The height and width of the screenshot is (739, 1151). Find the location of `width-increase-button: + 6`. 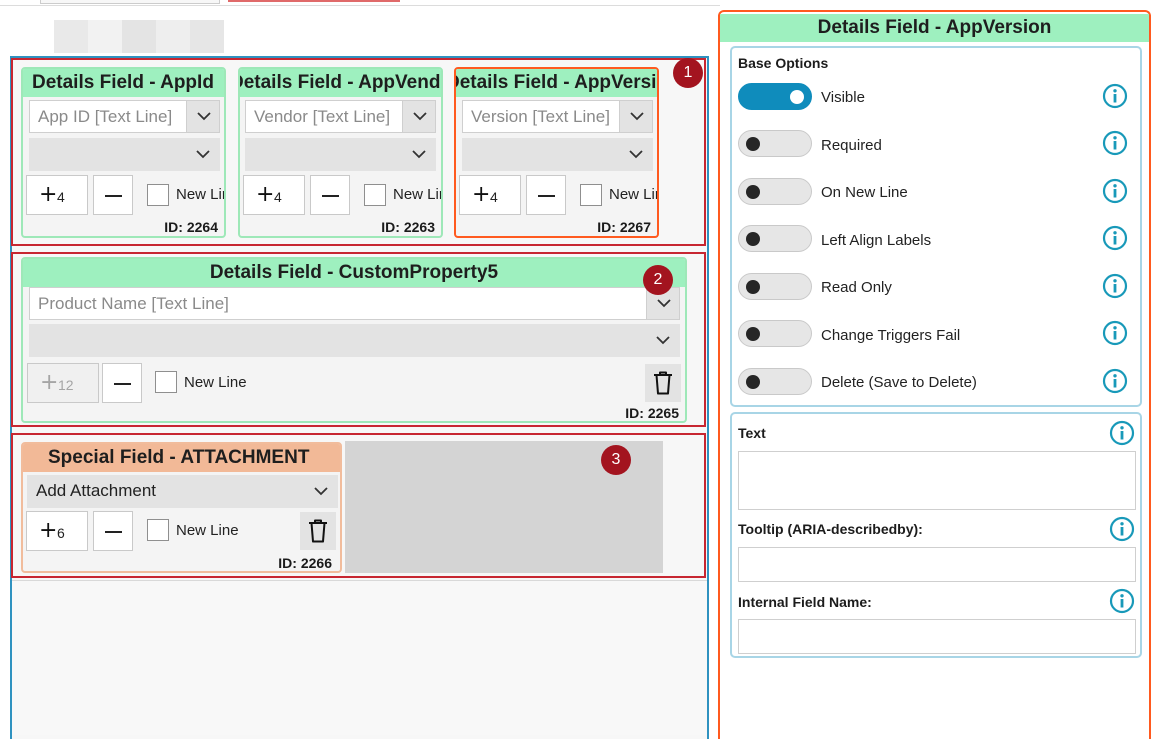

width-increase-button: + 6 is located at coordinates (57, 531).